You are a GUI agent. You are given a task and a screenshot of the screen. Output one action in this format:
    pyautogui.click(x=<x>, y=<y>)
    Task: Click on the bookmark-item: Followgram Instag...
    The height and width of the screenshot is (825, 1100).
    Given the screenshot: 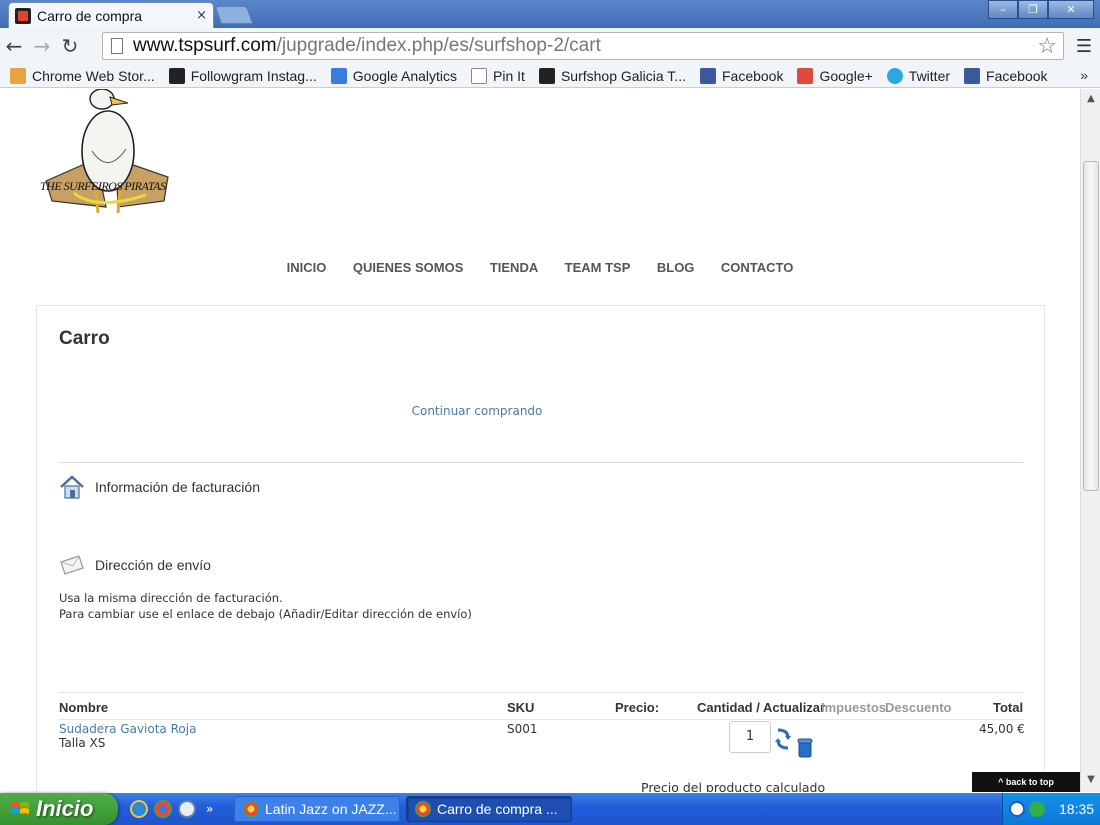 What is the action you would take?
    pyautogui.click(x=242, y=75)
    